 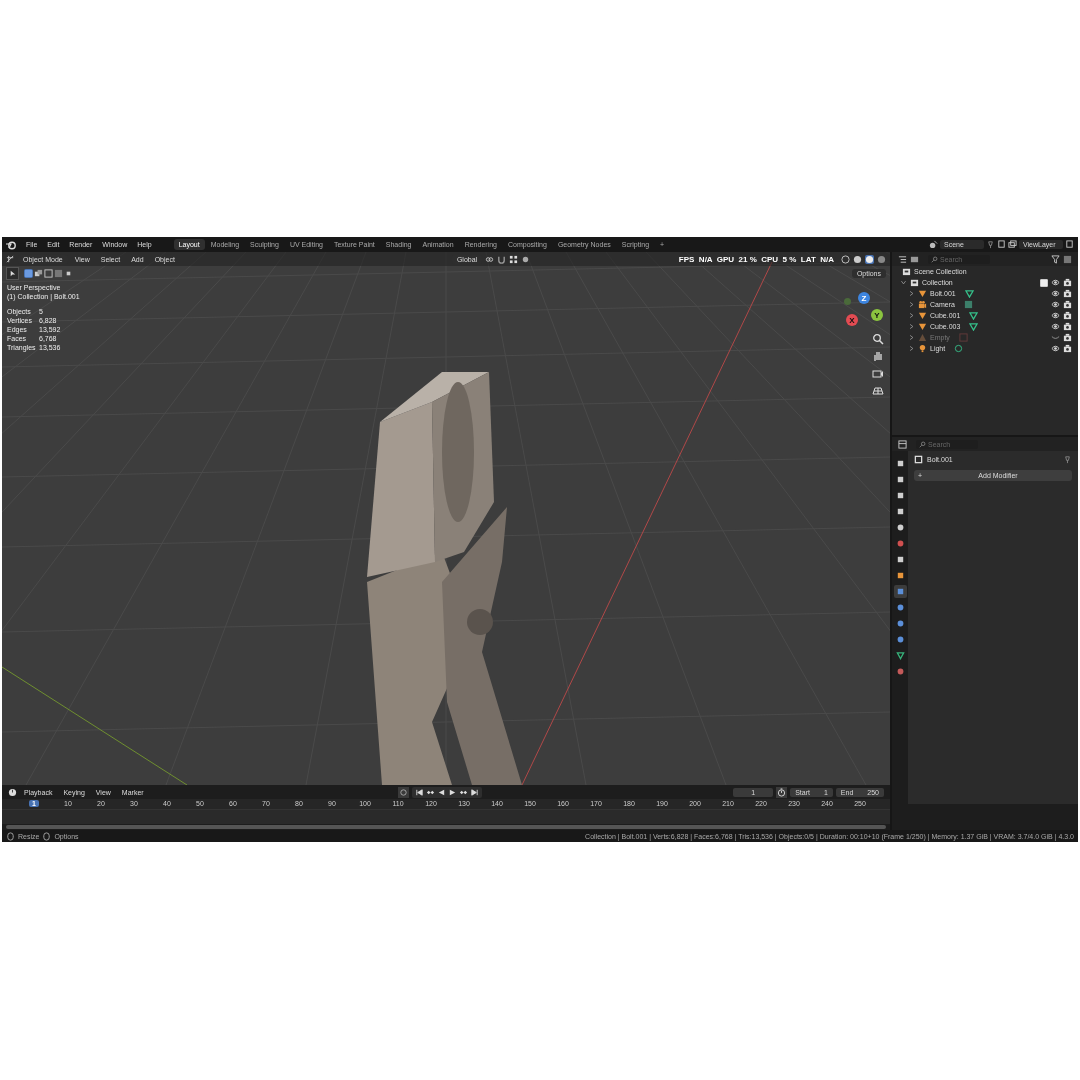 What do you see at coordinates (502, 259) in the screenshot?
I see `magnet-icon` at bounding box center [502, 259].